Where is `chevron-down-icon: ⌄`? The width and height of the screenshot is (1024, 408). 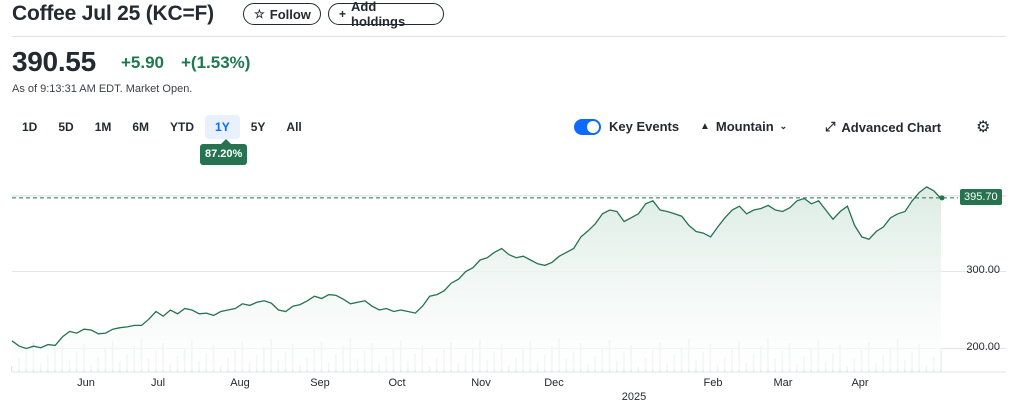 chevron-down-icon: ⌄ is located at coordinates (783, 126).